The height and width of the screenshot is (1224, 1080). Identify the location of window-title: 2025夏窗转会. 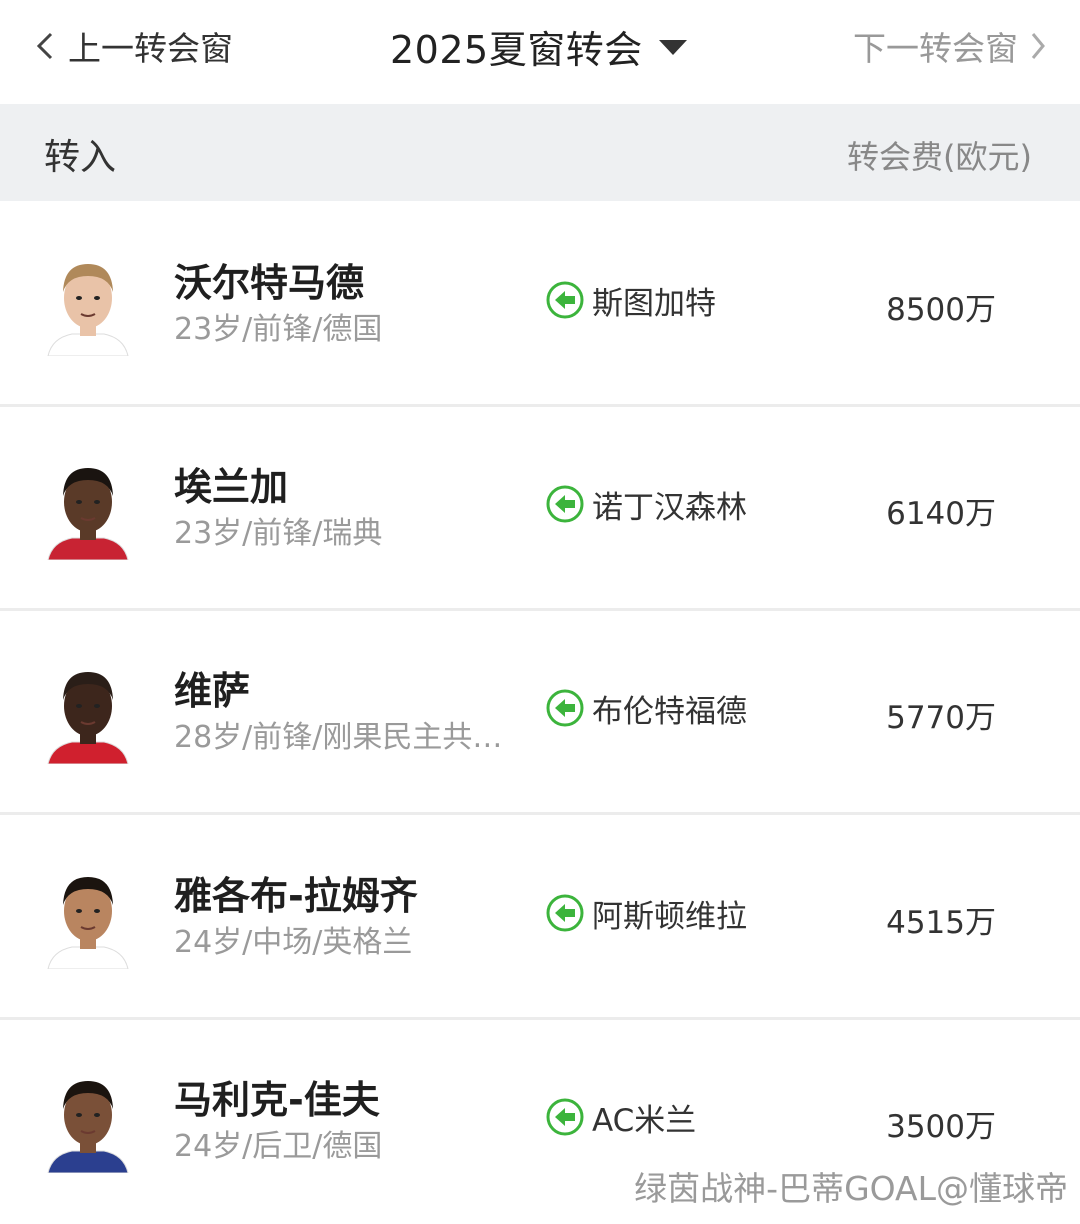
(516, 49).